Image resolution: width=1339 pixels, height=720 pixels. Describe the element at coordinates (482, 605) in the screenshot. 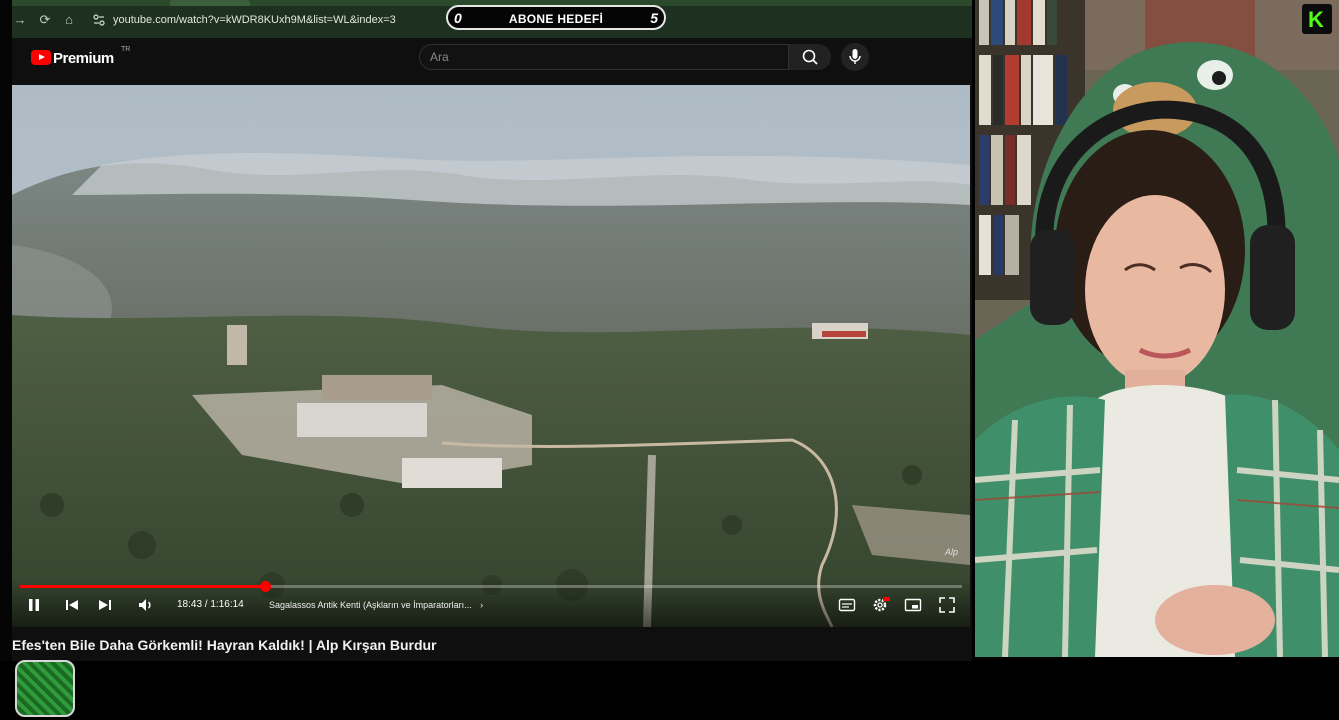

I see `chevron-right-icon: ›` at that location.